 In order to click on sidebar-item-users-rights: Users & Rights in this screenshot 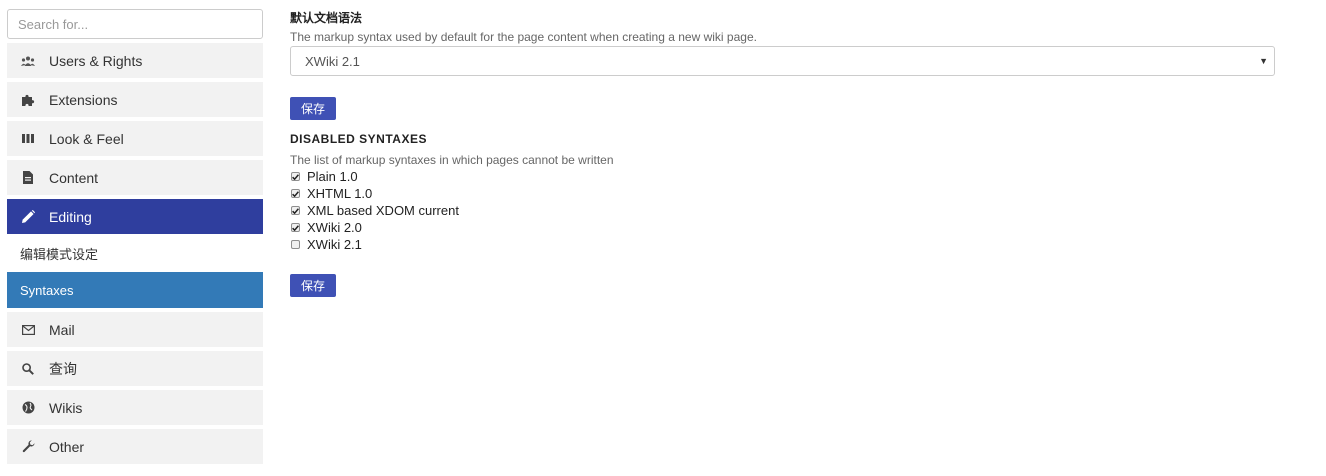, I will do `click(135, 60)`.